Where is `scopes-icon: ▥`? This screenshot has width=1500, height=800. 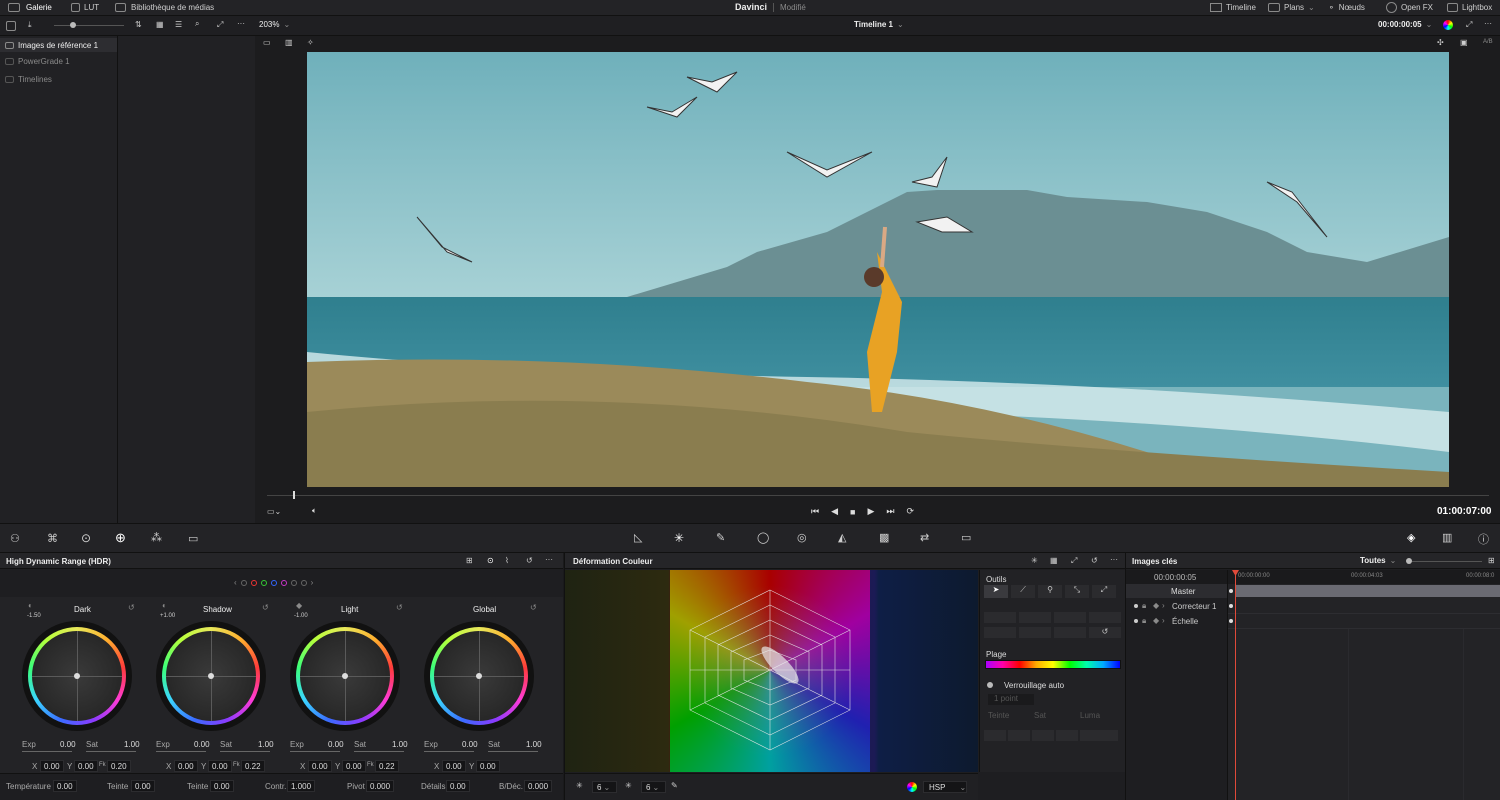
scopes-icon: ▥ is located at coordinates (1447, 537).